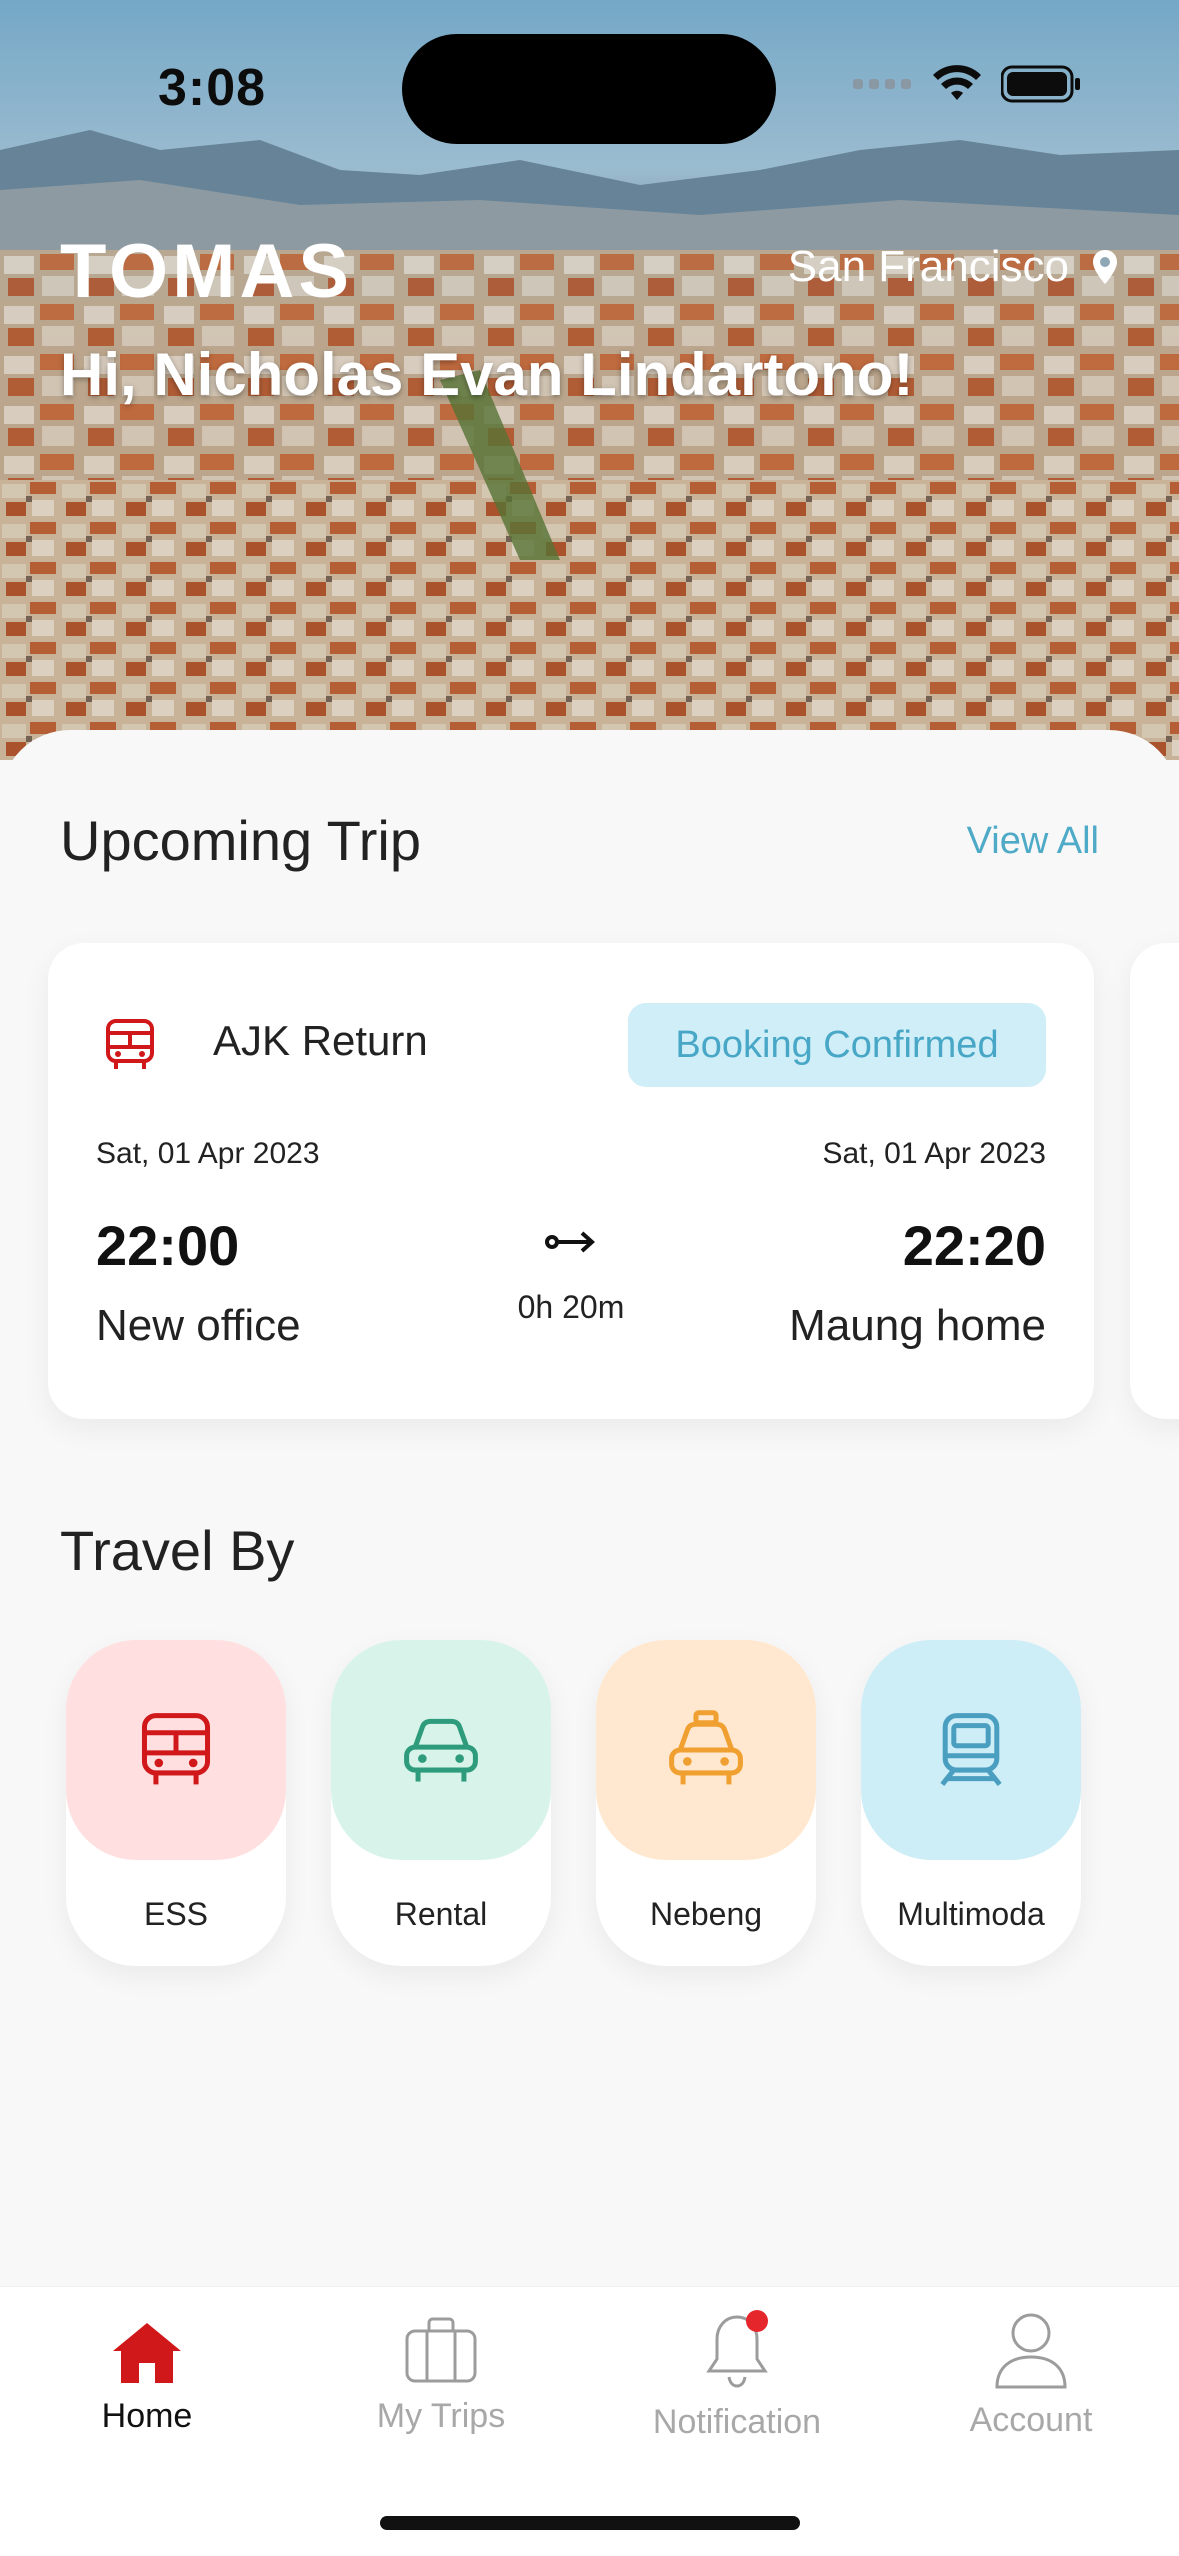  I want to click on tab-notification: Notification, so click(737, 2374).